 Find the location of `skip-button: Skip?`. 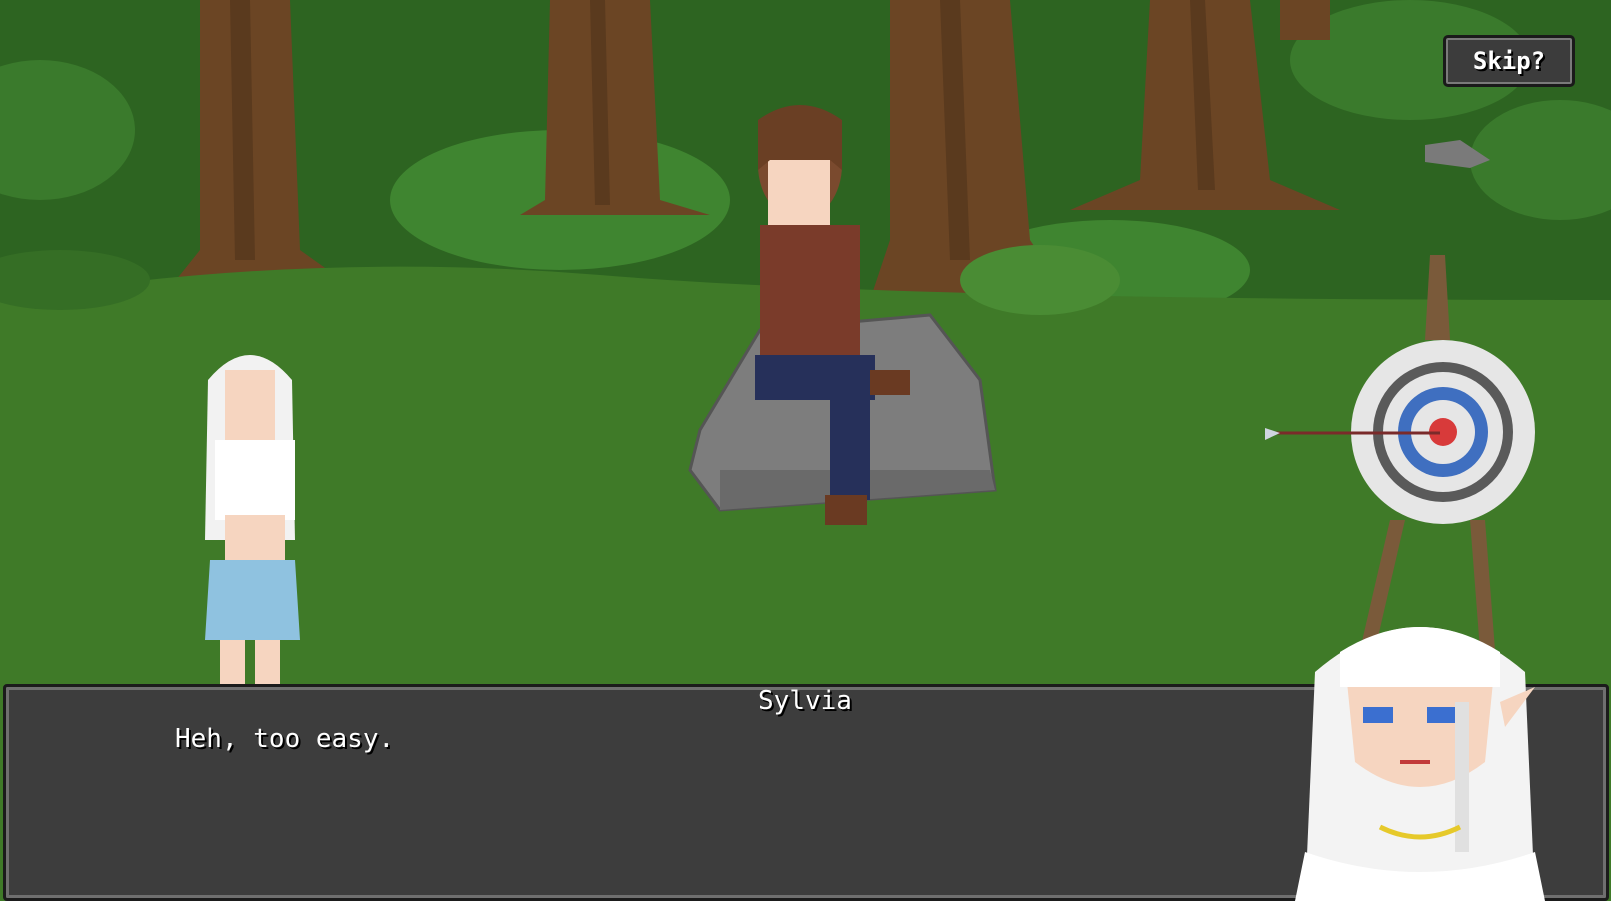

skip-button: Skip? is located at coordinates (1509, 61).